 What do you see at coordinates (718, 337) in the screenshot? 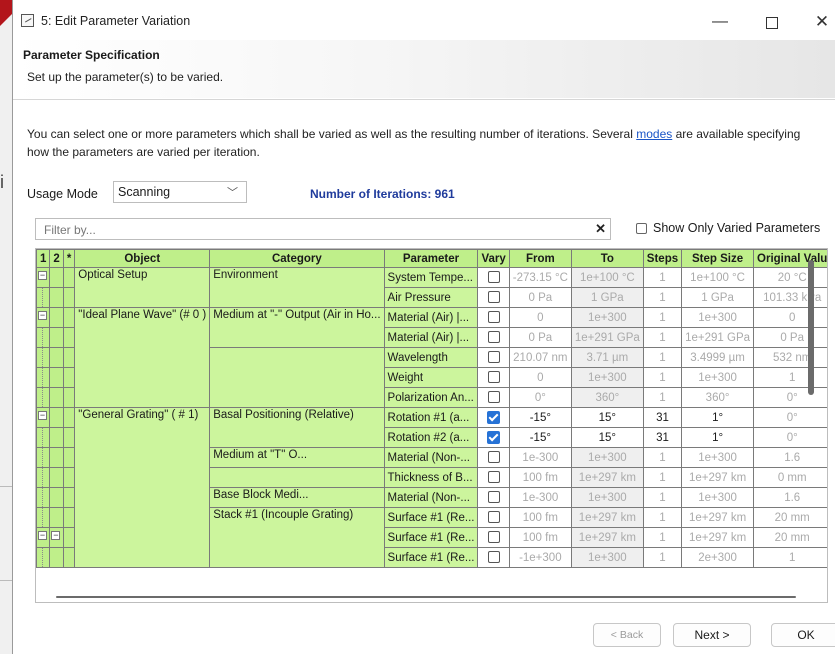
I see `step-size-cell: 1e+291 GPa` at bounding box center [718, 337].